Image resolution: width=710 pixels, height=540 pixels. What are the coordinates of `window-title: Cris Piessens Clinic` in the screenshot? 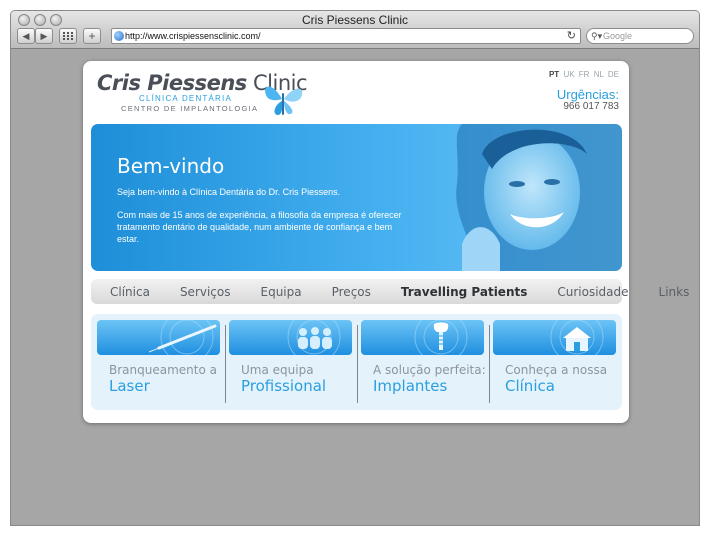 It's located at (355, 20).